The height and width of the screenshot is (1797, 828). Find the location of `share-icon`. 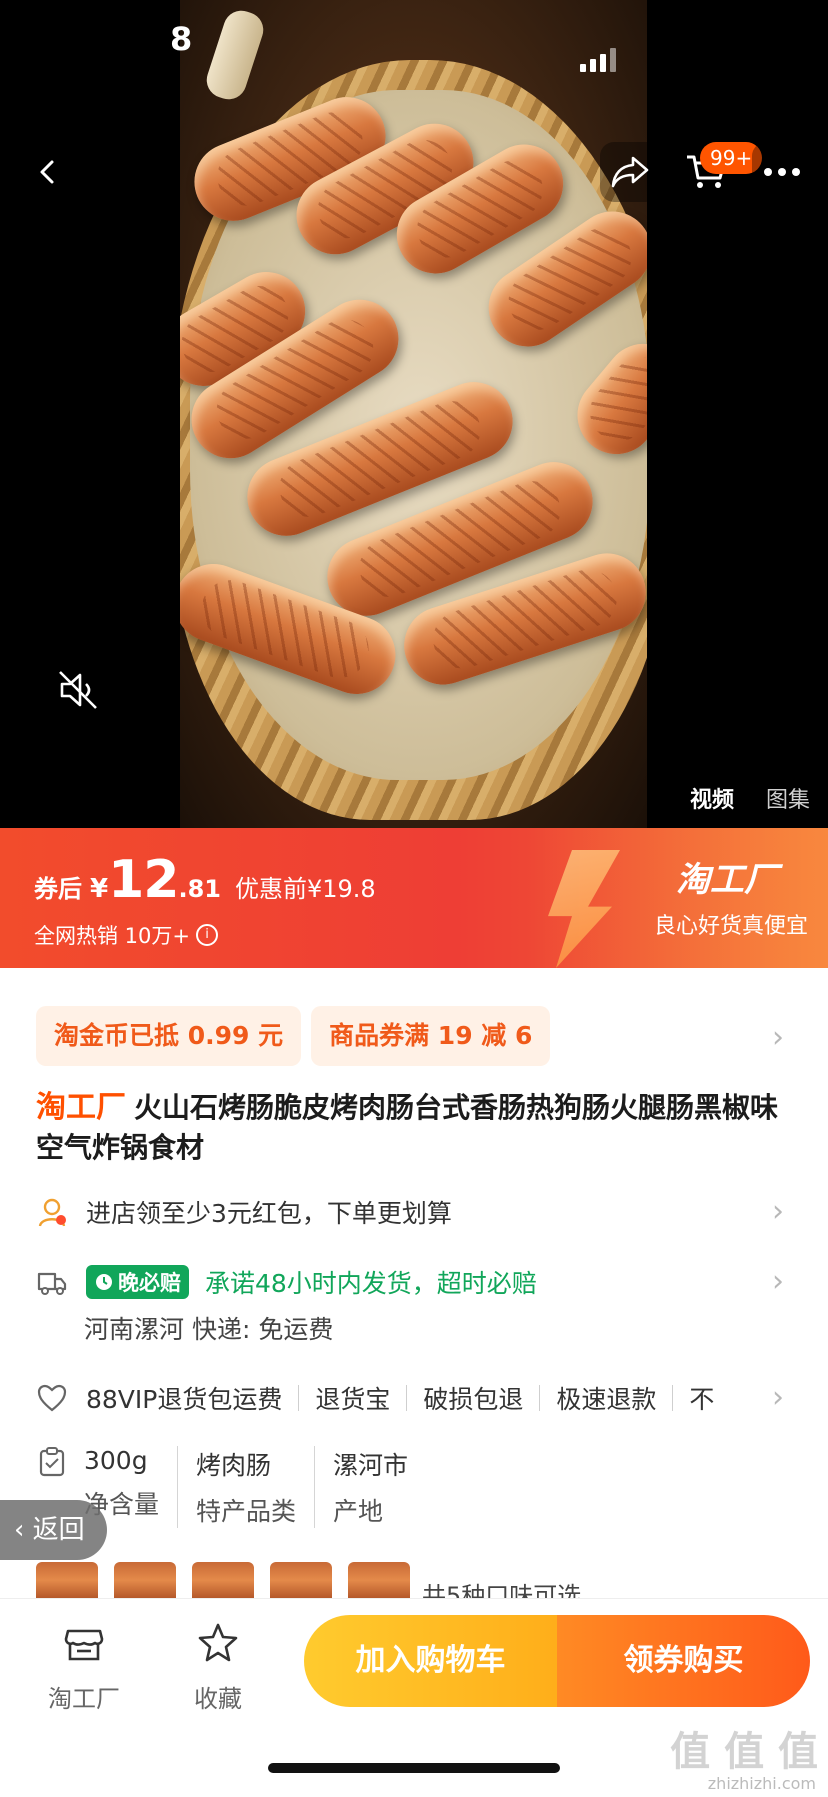

share-icon is located at coordinates (630, 172).